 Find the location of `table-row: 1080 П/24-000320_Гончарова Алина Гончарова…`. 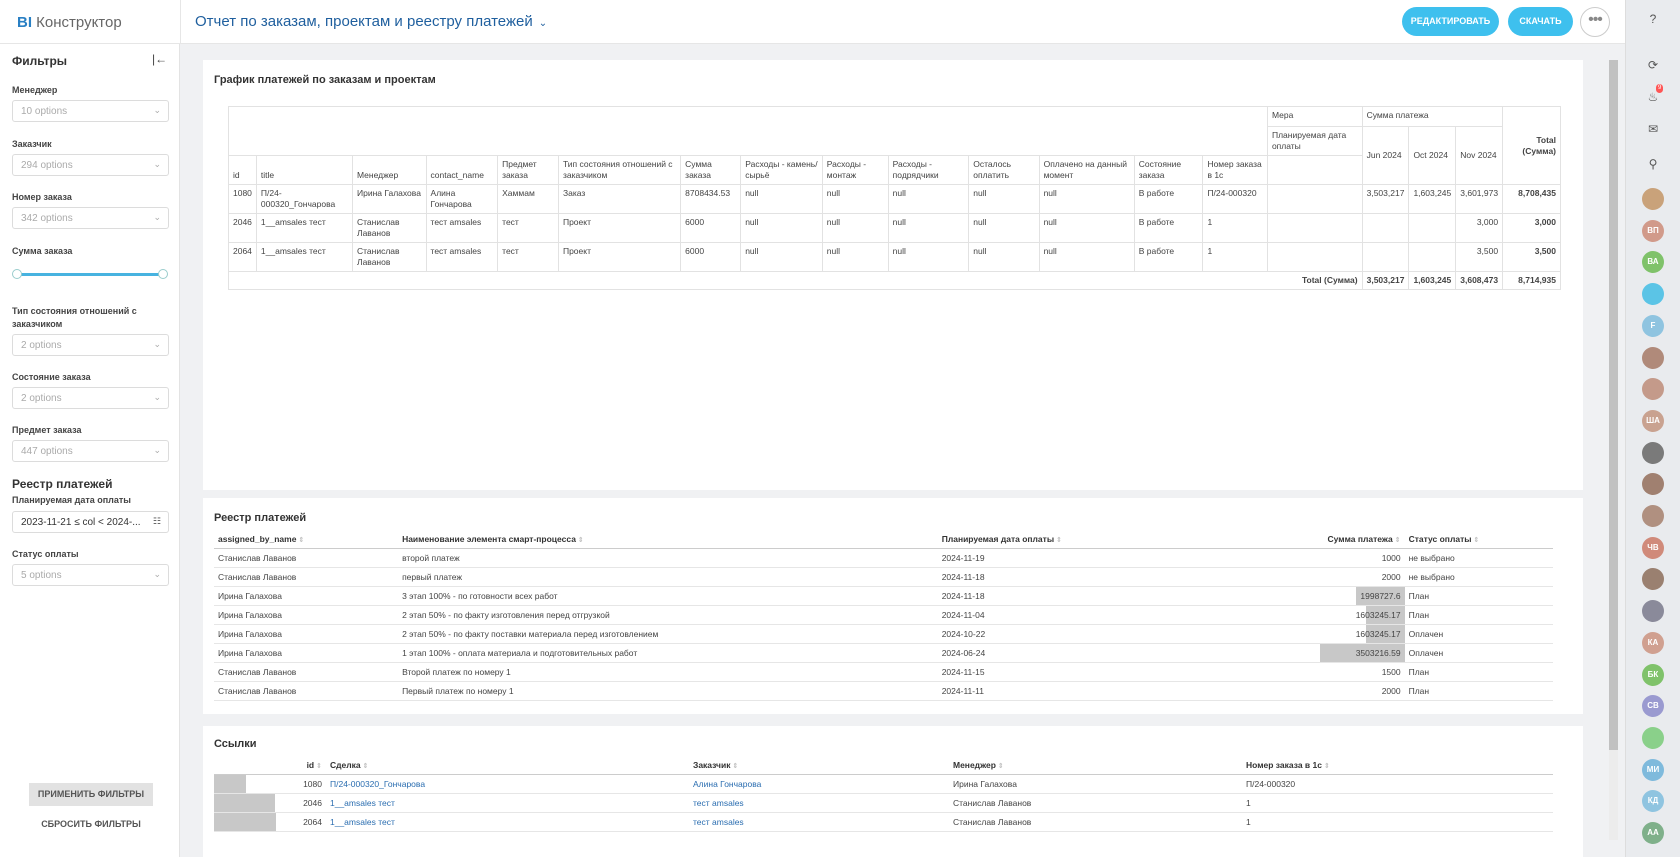

table-row: 1080 П/24-000320_Гончарова Алина Гончарова… is located at coordinates (883, 784).